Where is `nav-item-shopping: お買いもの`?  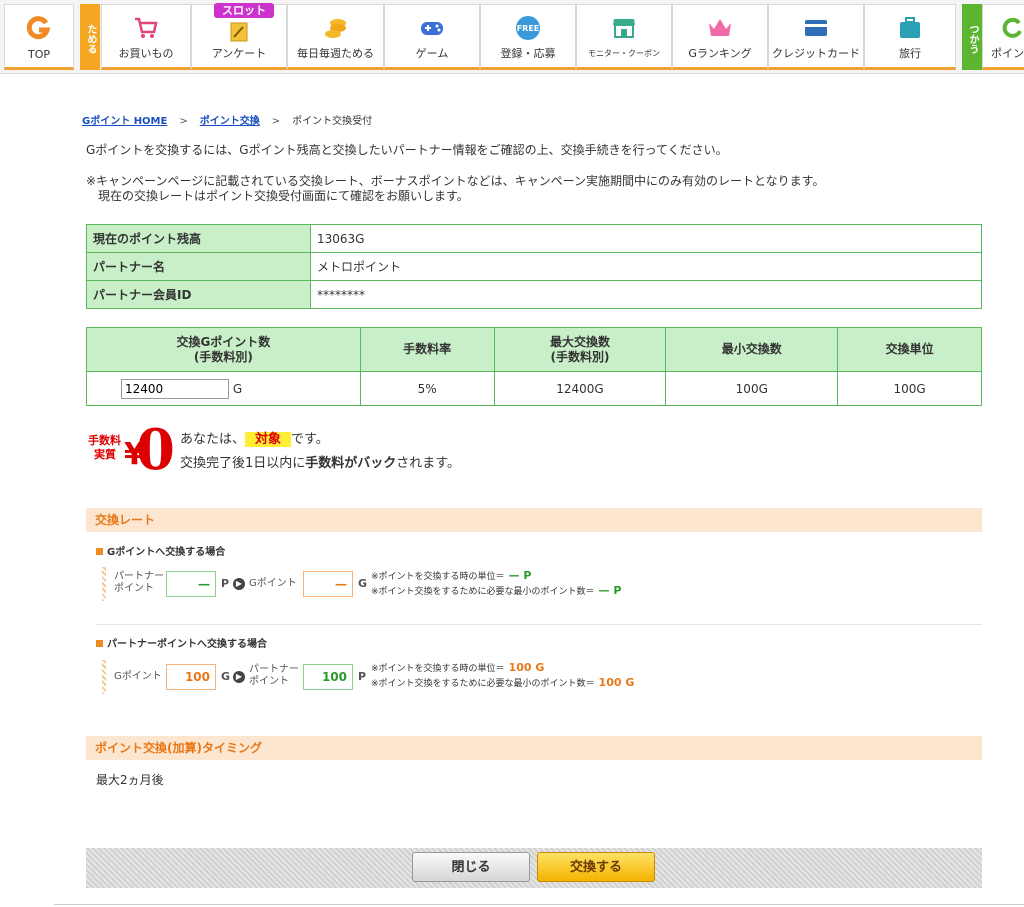
nav-item-shopping: お買いもの is located at coordinates (146, 37).